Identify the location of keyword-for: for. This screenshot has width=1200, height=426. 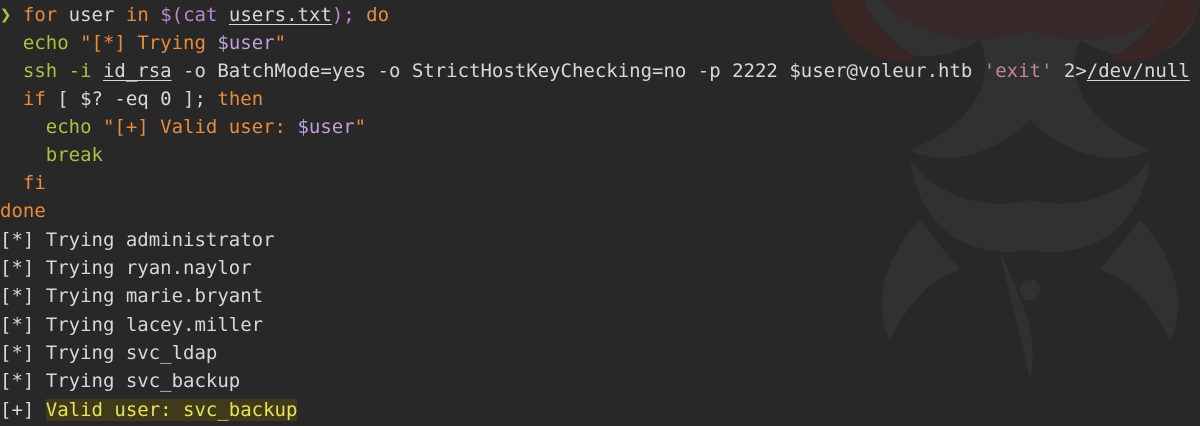
(40, 15).